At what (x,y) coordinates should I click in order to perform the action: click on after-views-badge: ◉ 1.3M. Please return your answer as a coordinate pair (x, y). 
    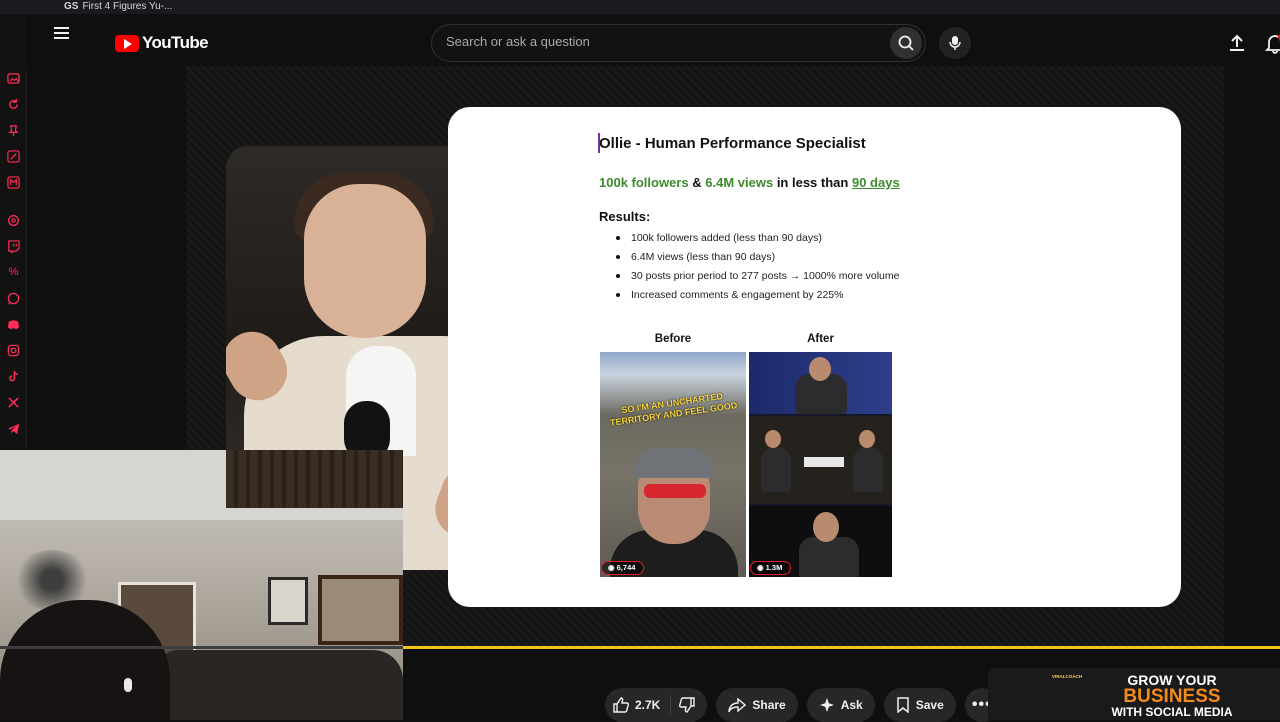
    Looking at the image, I should click on (771, 568).